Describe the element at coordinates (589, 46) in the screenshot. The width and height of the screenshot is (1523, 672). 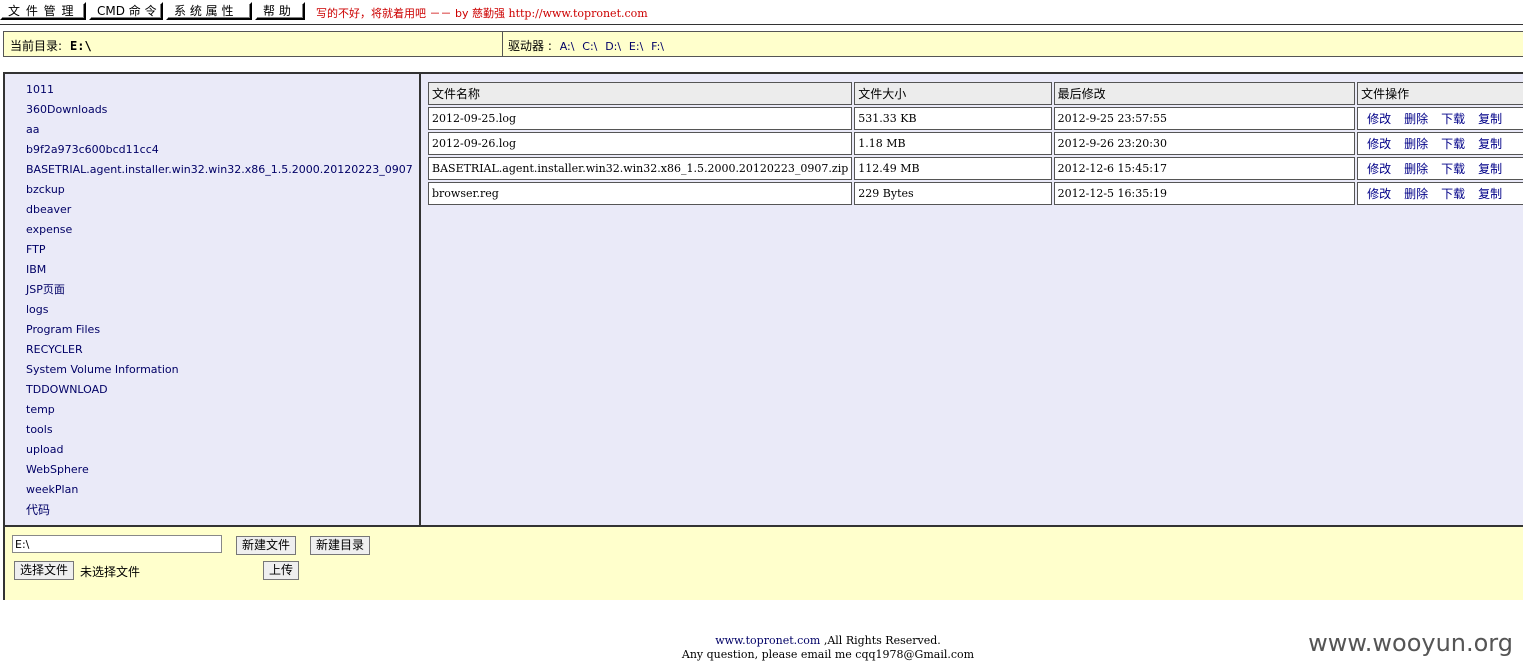
I see `drive-c-link: C:\` at that location.